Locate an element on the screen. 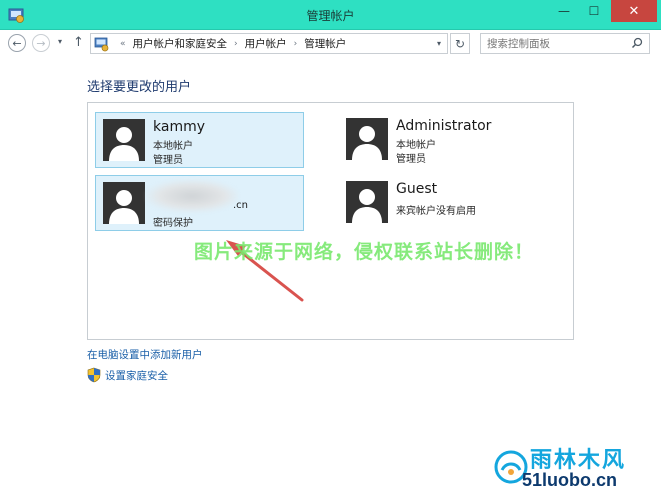 The image size is (661, 500). account-role: 密码保护 is located at coordinates (173, 223).